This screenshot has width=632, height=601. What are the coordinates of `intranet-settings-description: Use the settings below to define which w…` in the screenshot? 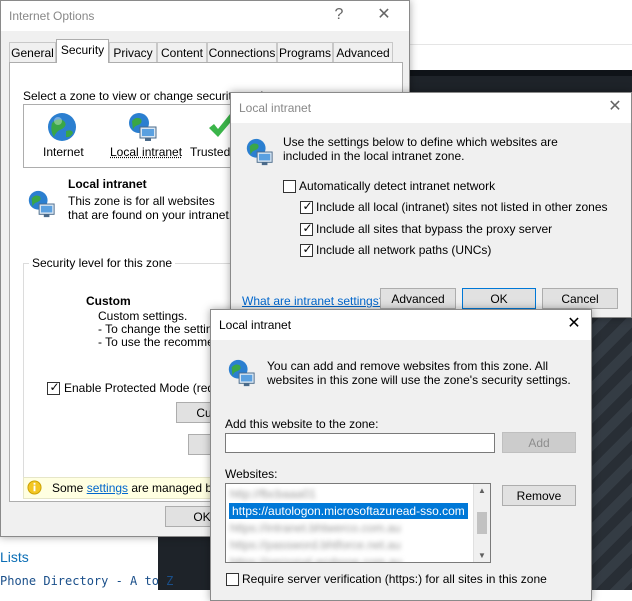 It's located at (420, 149).